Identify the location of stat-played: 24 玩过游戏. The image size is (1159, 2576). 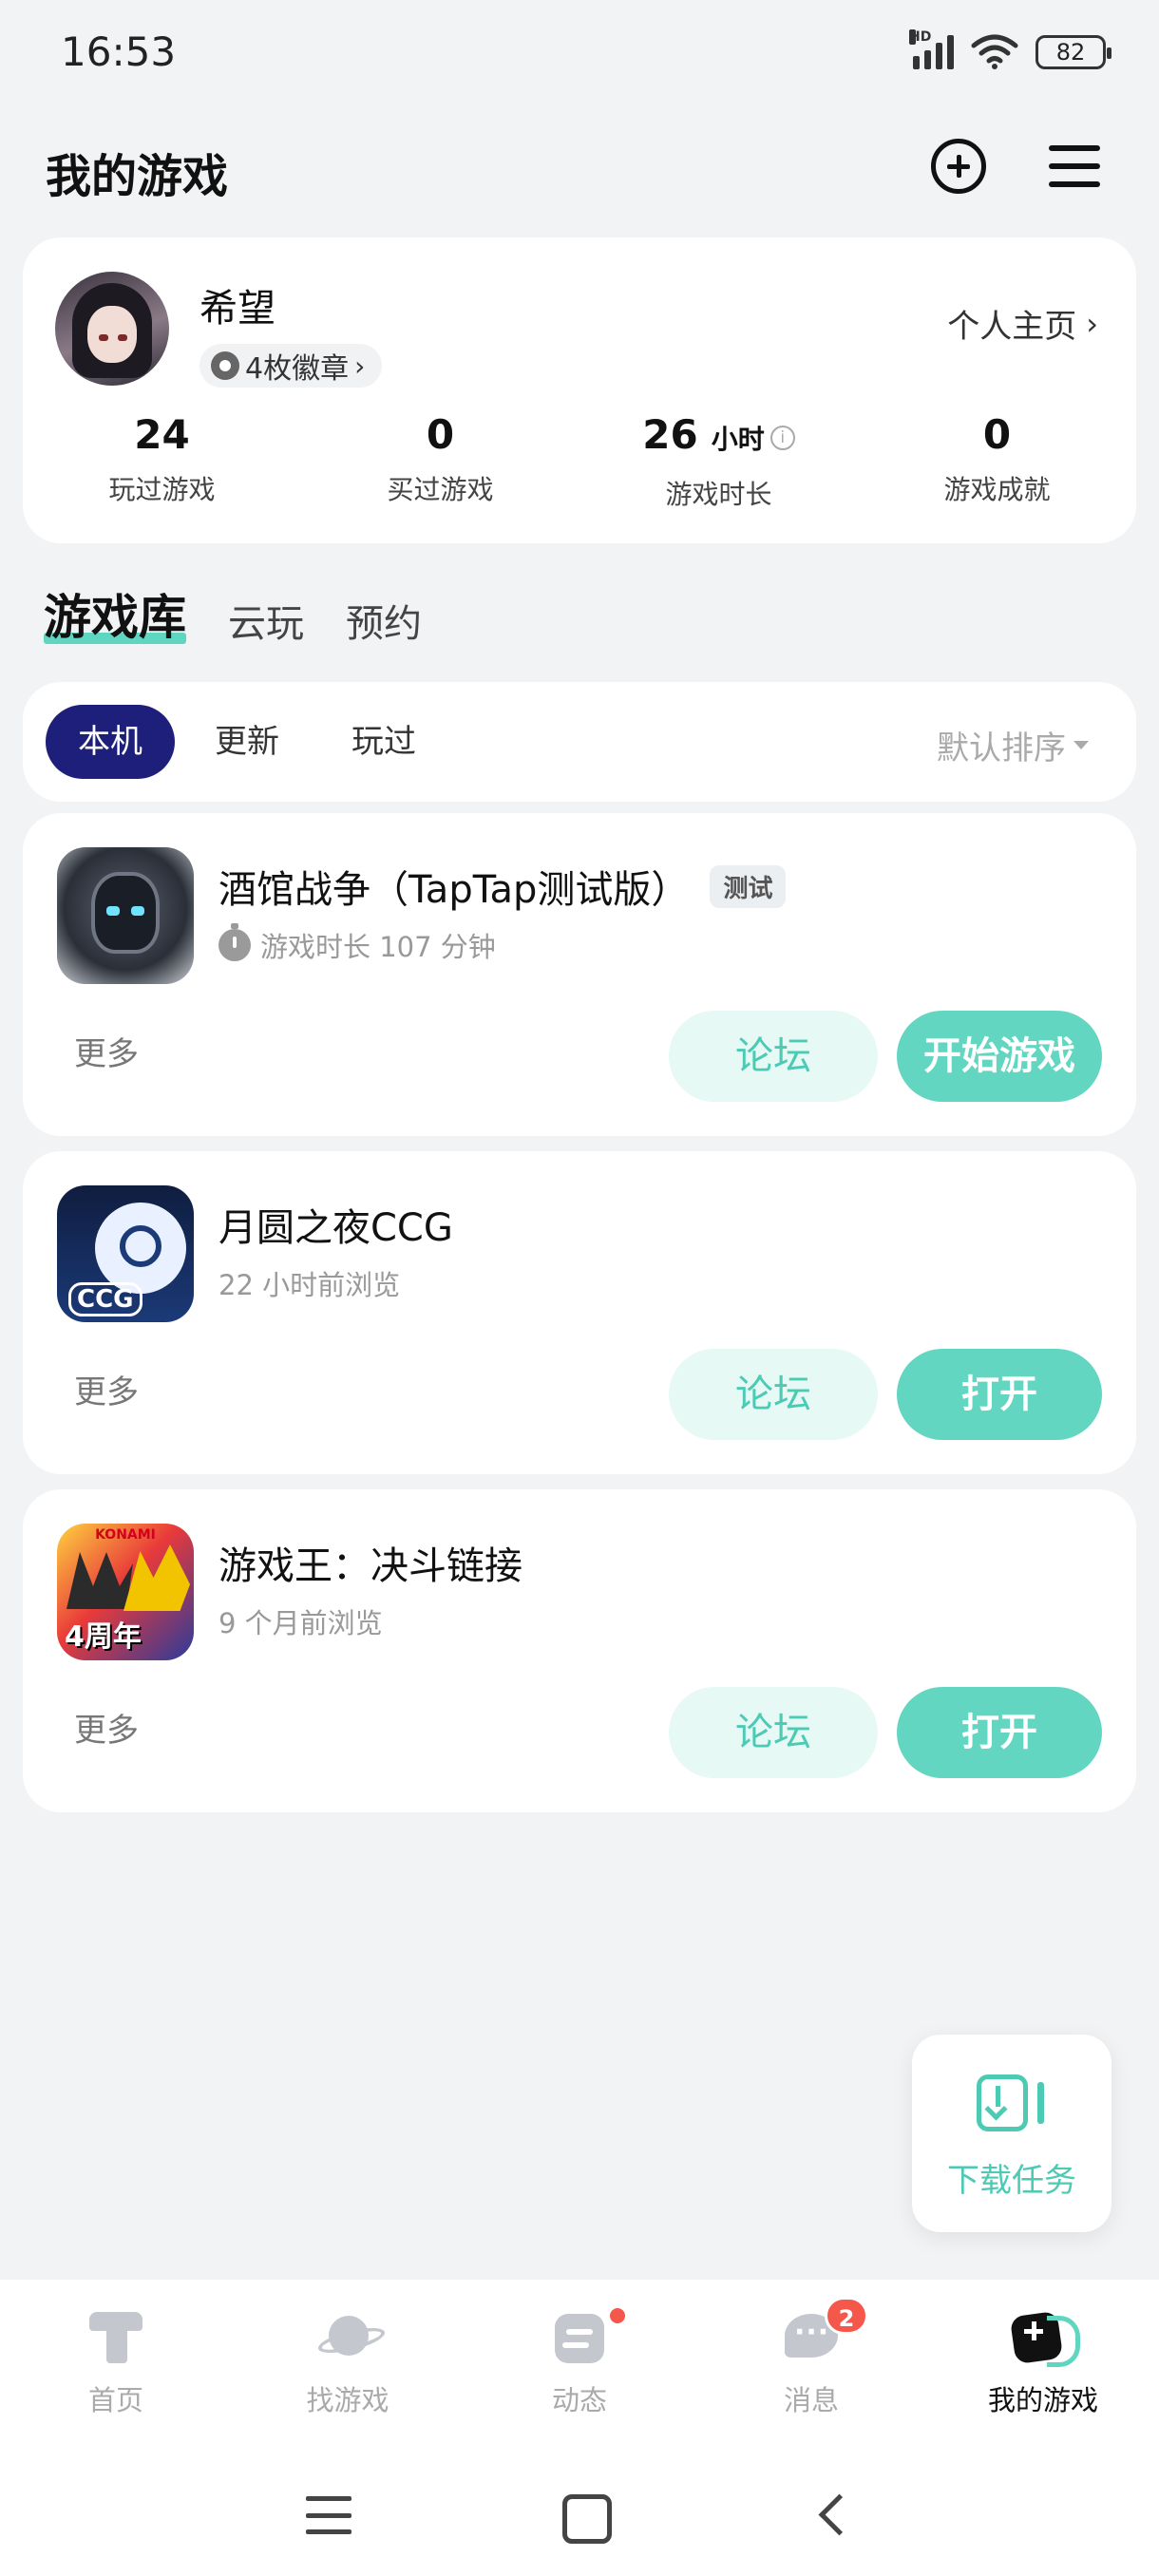
(162, 461).